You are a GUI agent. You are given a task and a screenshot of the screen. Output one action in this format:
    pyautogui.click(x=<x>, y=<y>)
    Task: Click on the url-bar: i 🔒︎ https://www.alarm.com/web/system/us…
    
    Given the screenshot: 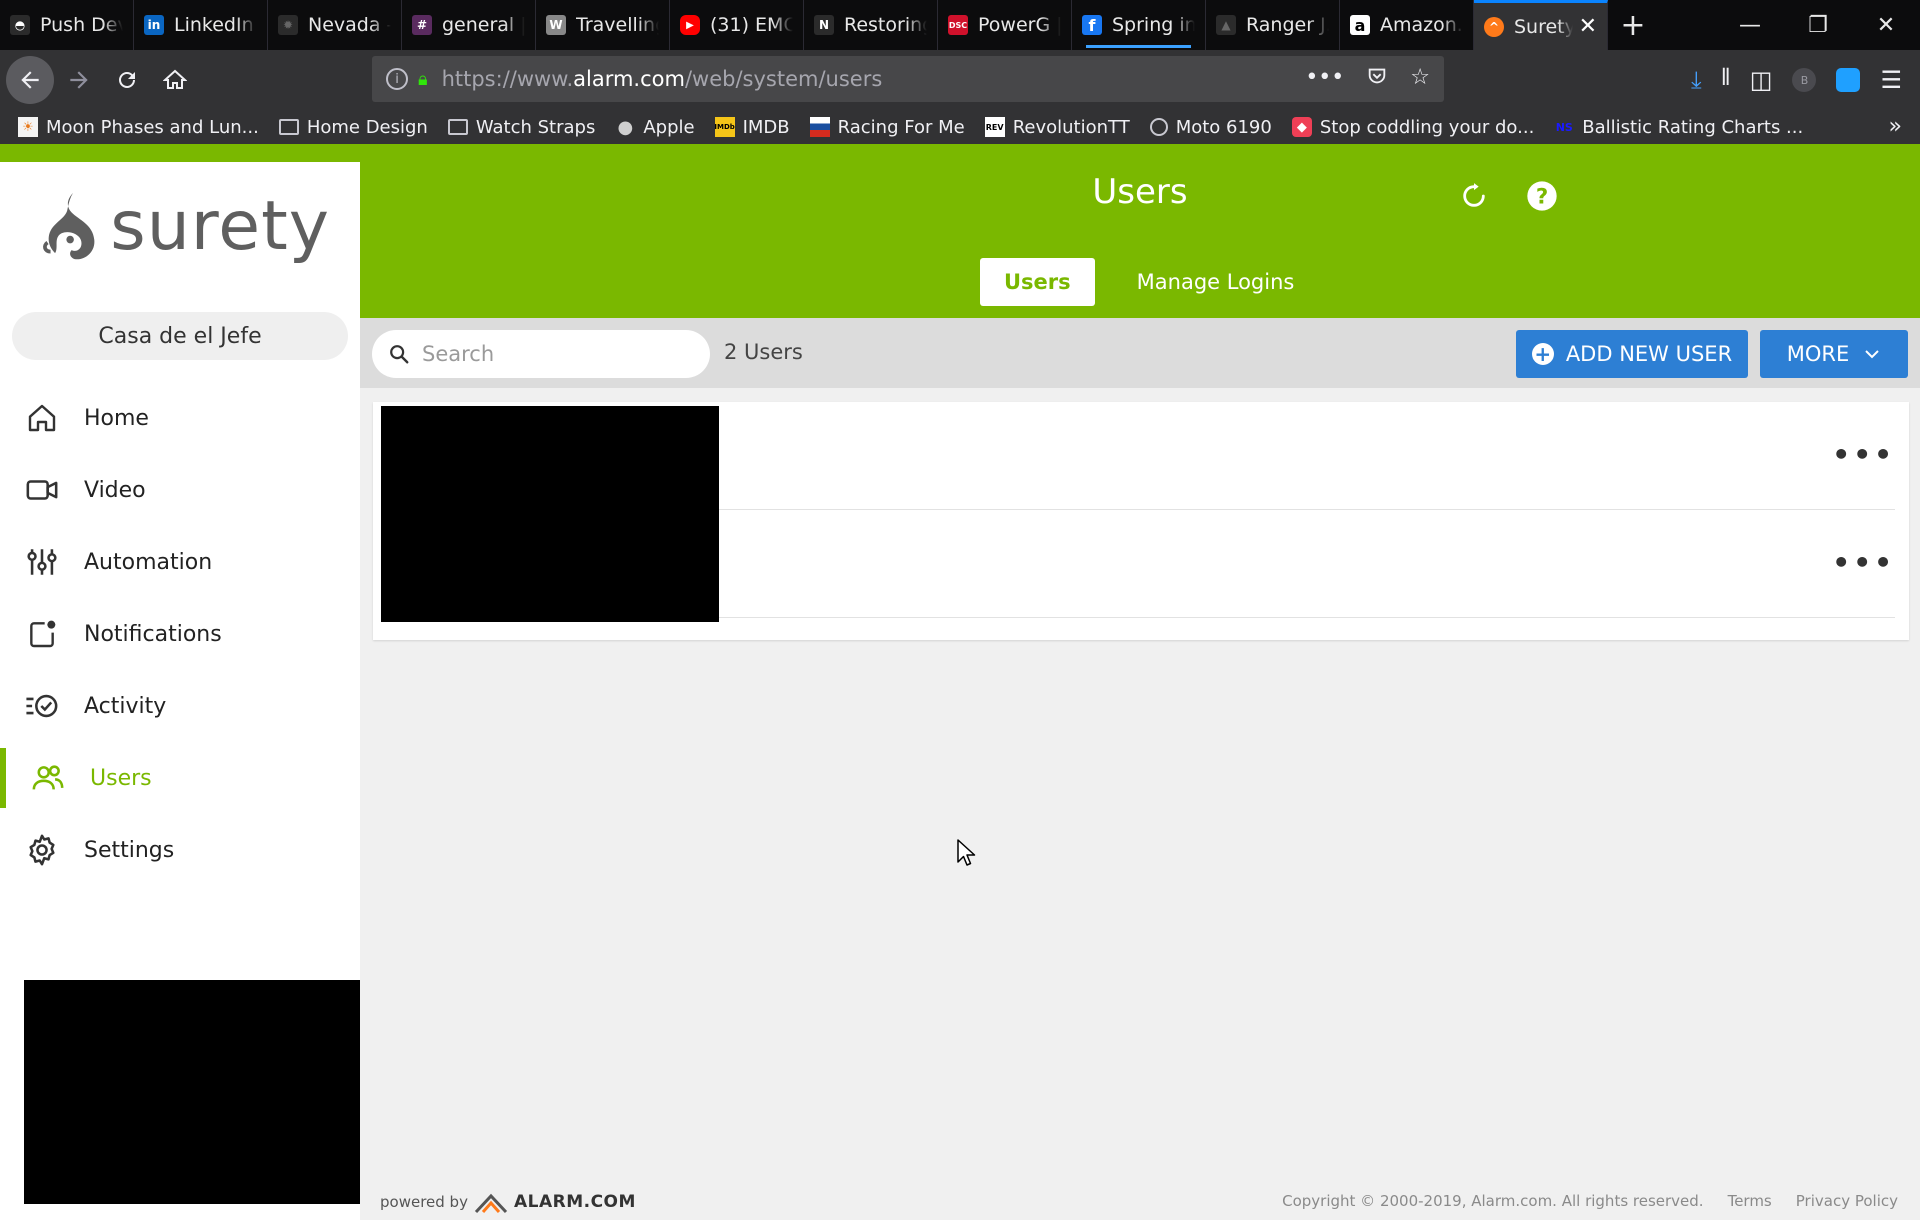 What is the action you would take?
    pyautogui.click(x=908, y=79)
    